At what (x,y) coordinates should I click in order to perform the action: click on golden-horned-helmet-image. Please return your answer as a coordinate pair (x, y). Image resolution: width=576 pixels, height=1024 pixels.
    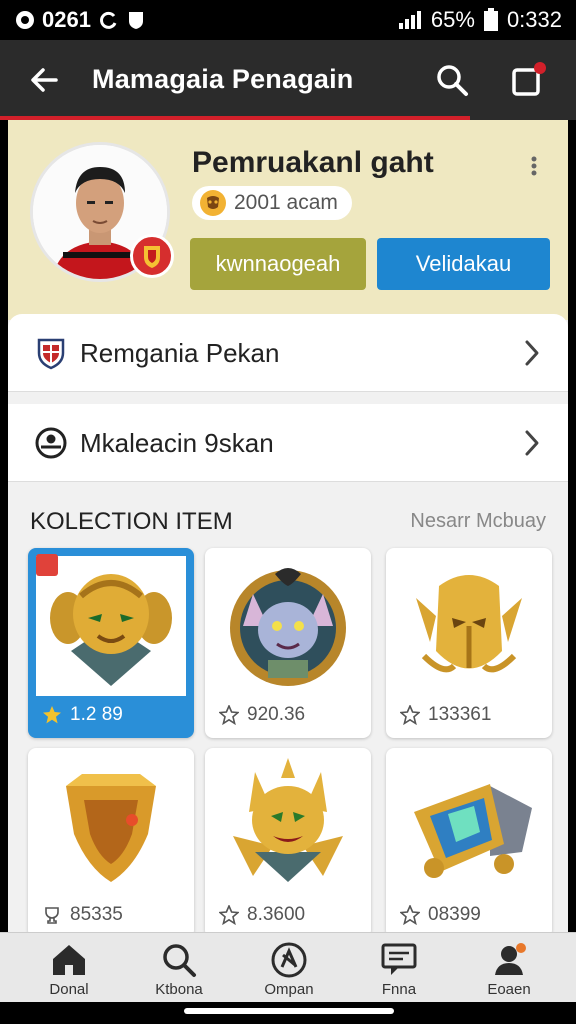
    Looking at the image, I should click on (469, 626).